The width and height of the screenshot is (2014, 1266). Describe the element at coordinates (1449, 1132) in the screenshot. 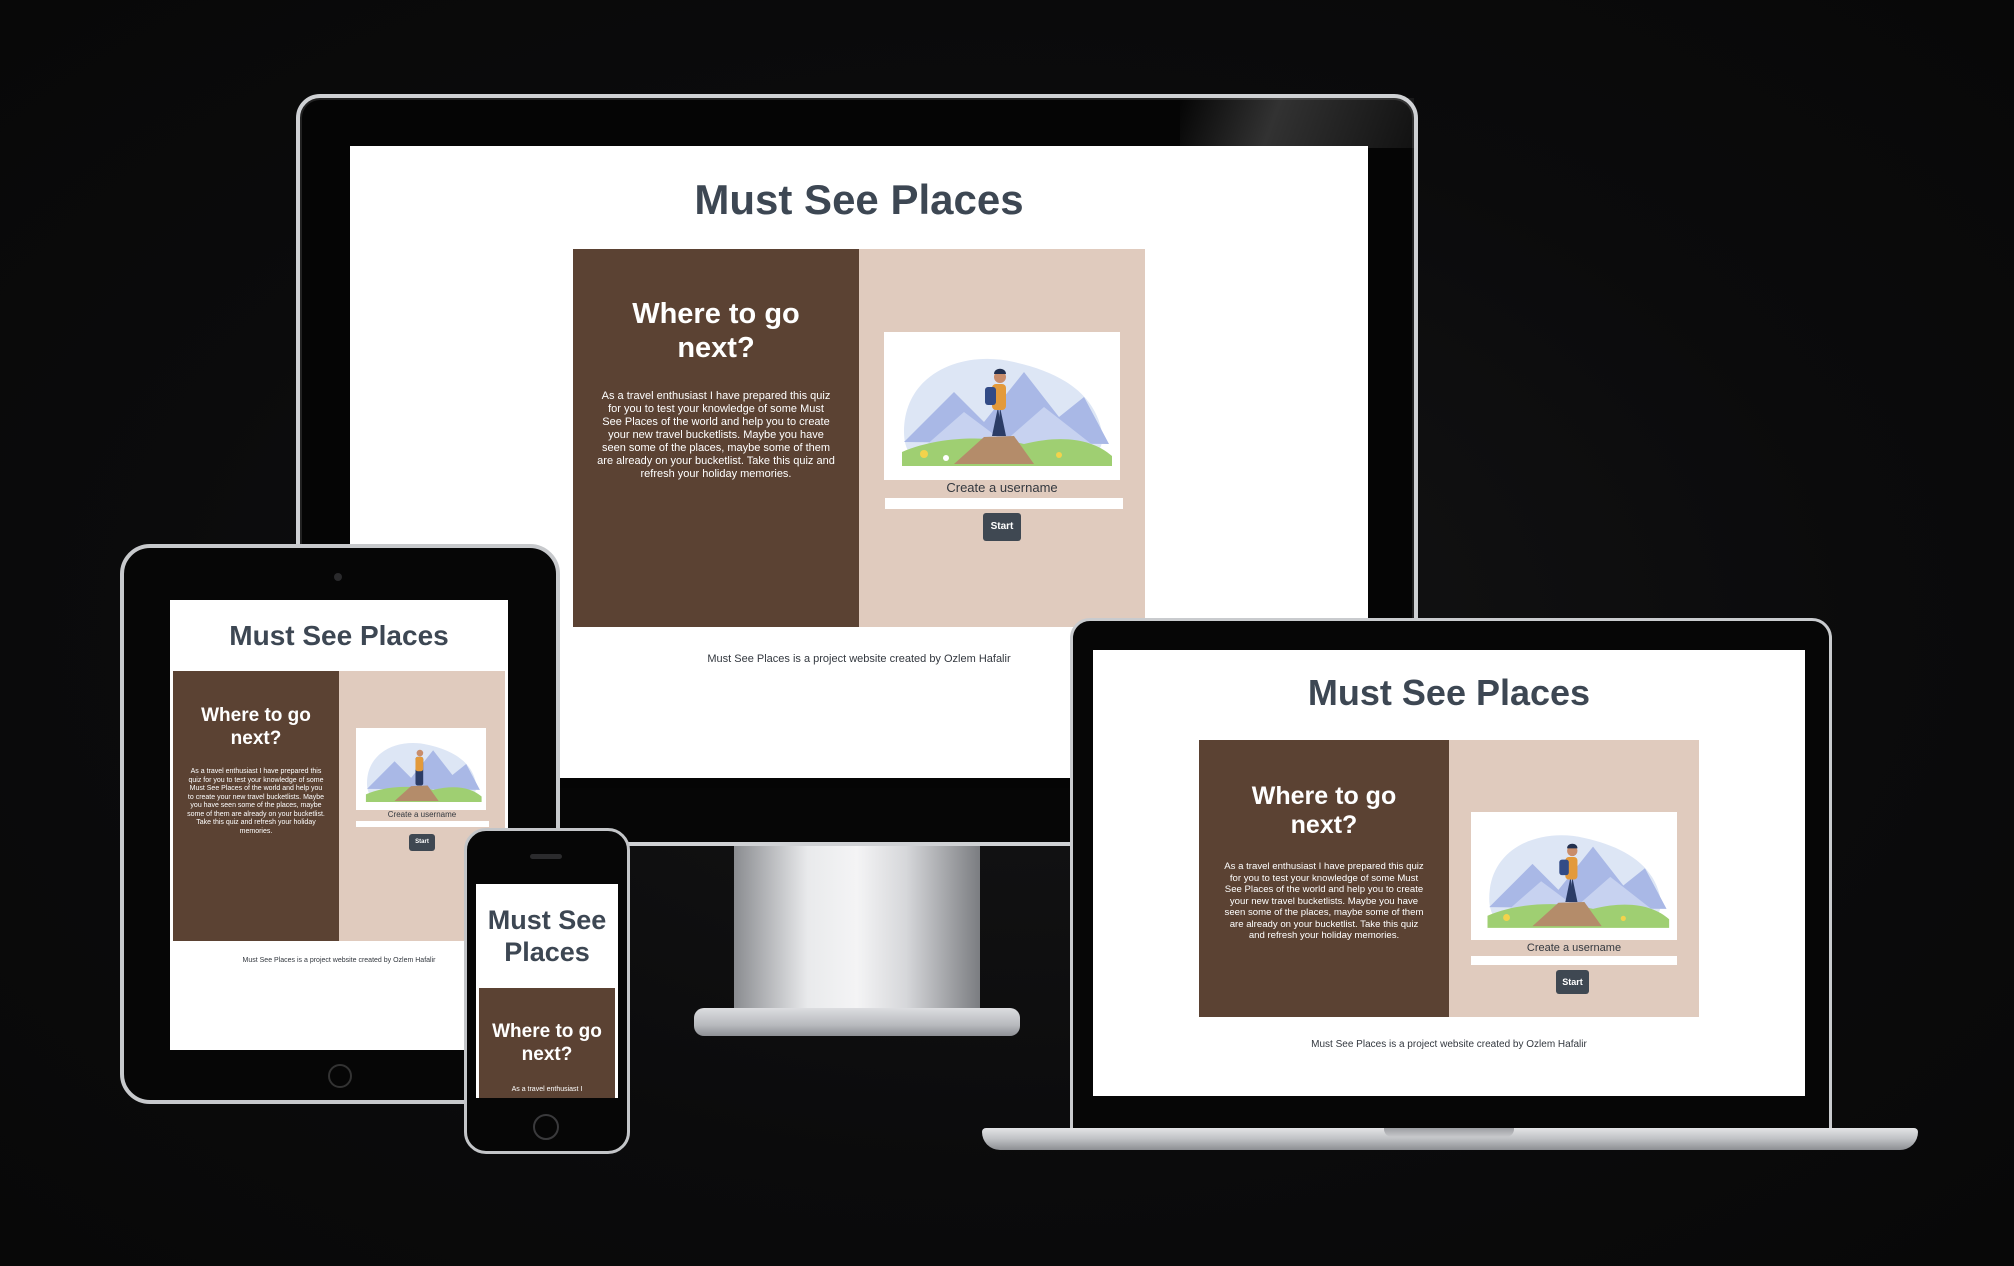

I see `macbook-notch` at that location.